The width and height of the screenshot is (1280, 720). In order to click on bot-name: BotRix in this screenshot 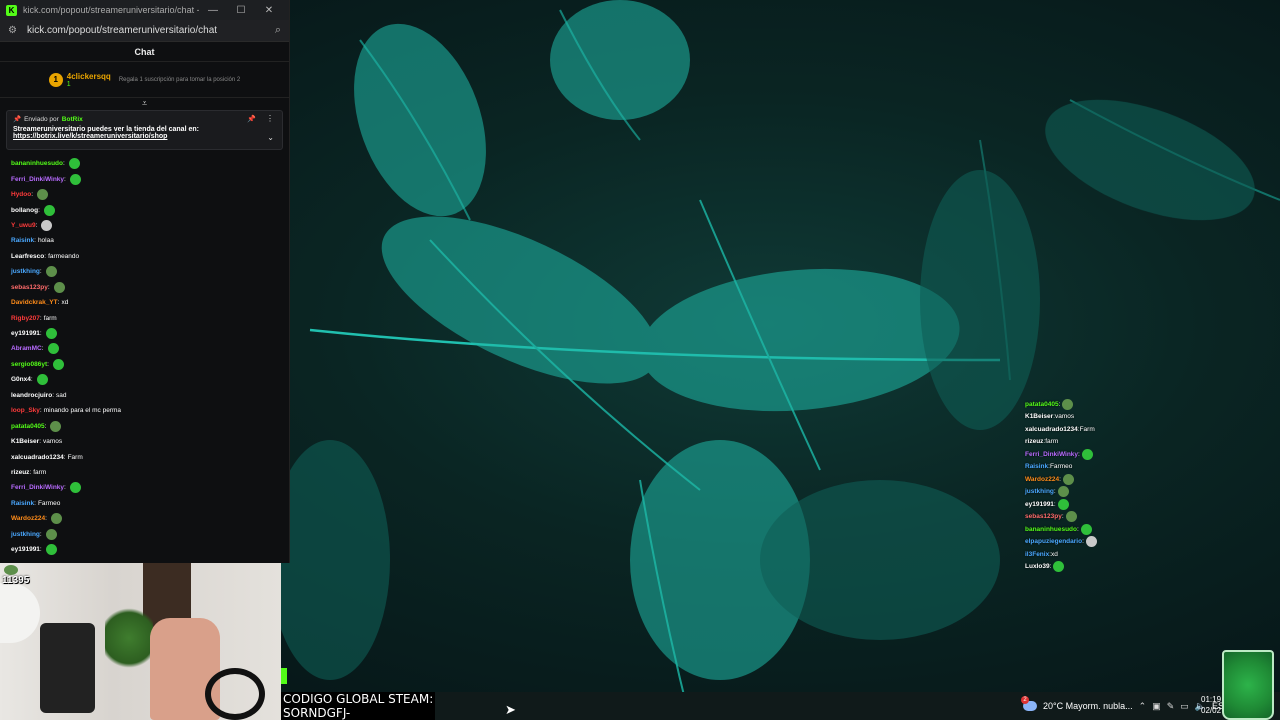, I will do `click(72, 119)`.